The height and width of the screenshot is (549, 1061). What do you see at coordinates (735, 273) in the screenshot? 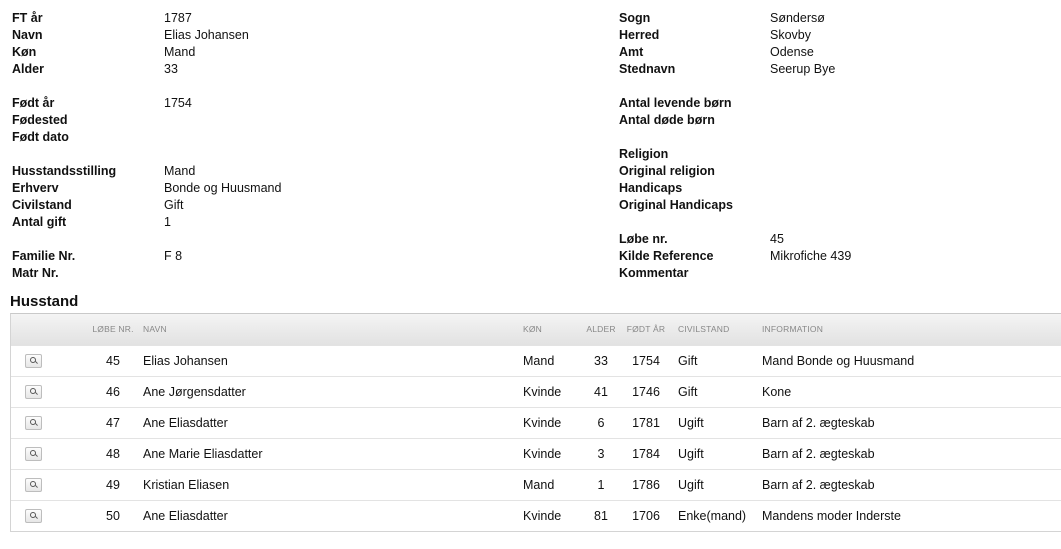
I see `field-row: Kommentar` at bounding box center [735, 273].